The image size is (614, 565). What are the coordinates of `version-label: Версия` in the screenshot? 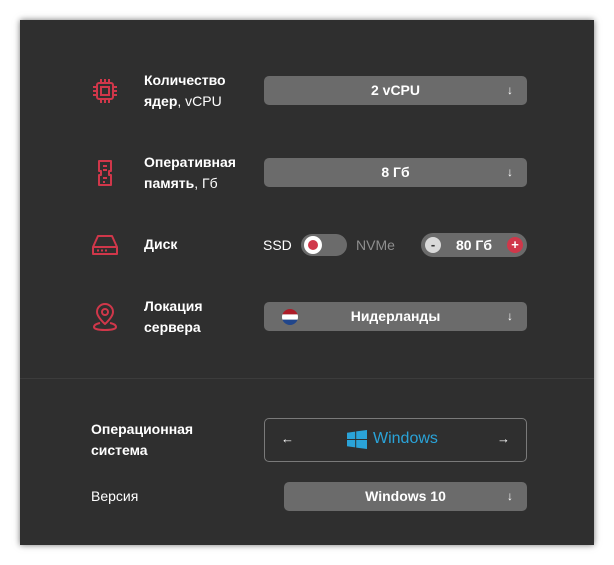 It's located at (115, 496).